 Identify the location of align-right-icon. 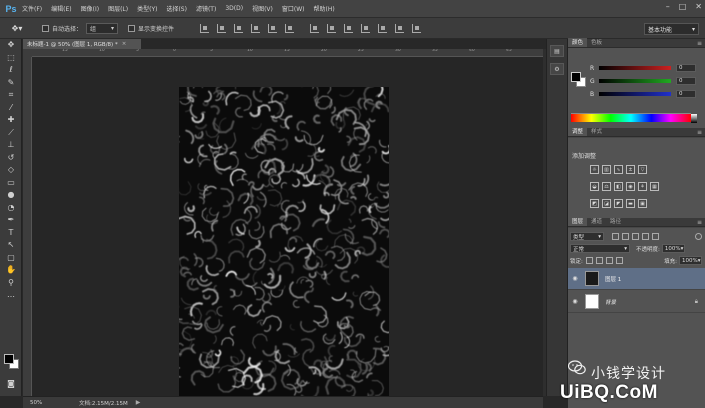
(290, 28).